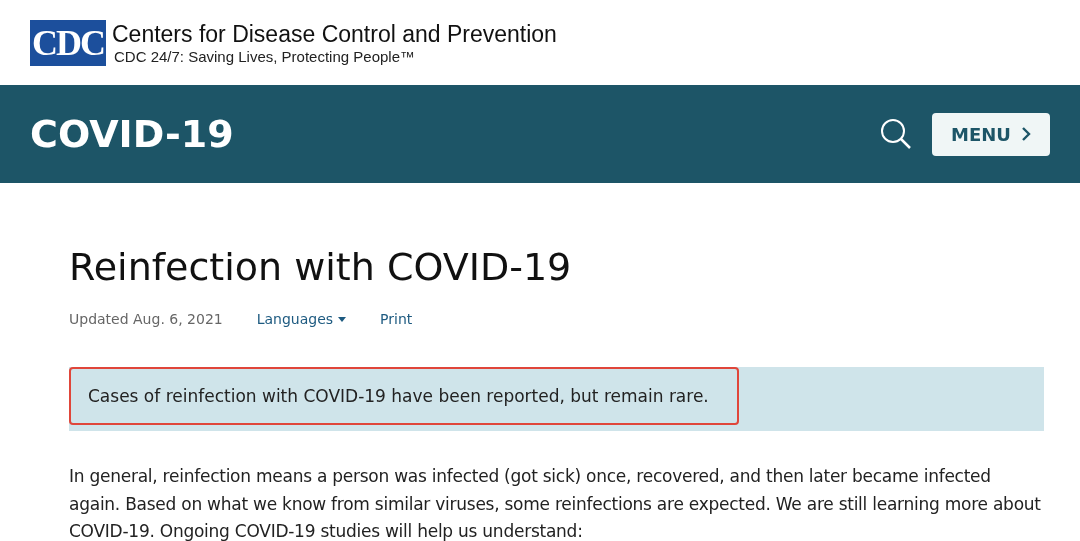 Image resolution: width=1080 pixels, height=541 pixels. What do you see at coordinates (132, 134) in the screenshot?
I see `topic-title: COVID-19` at bounding box center [132, 134].